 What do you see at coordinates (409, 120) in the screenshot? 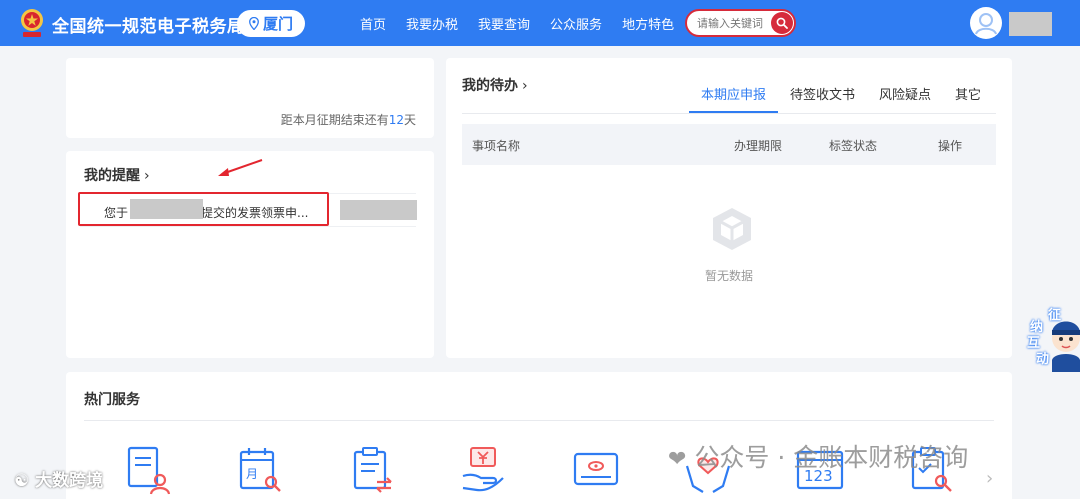
I see `period-suffix: 天` at bounding box center [409, 120].